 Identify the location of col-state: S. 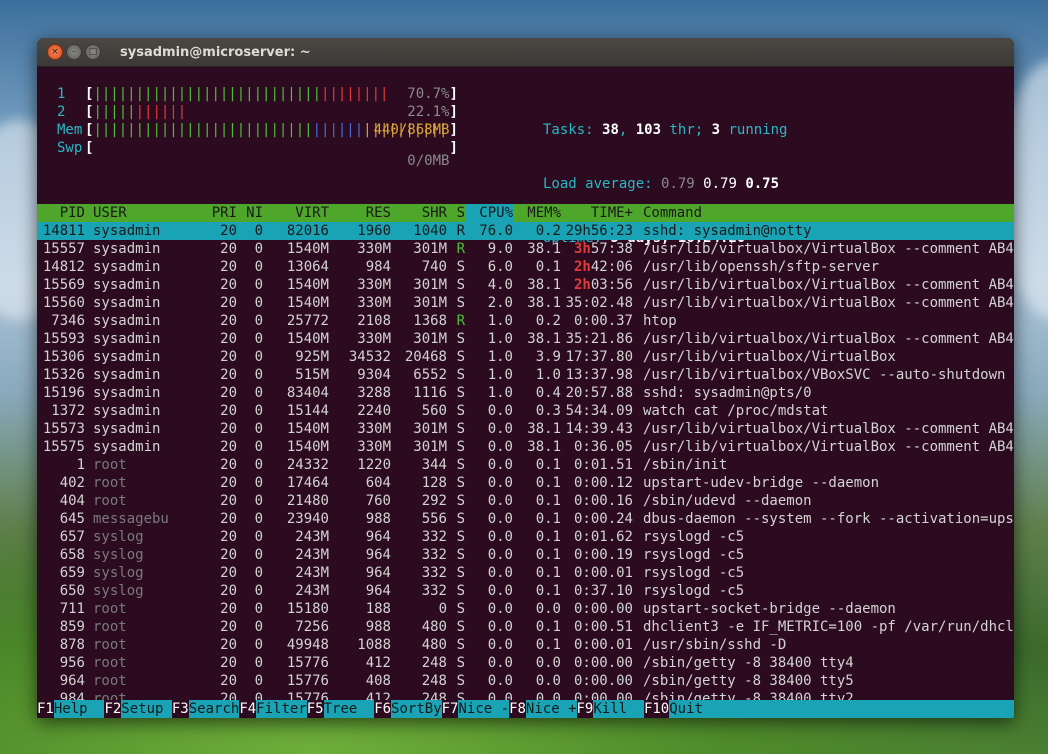
(456, 213).